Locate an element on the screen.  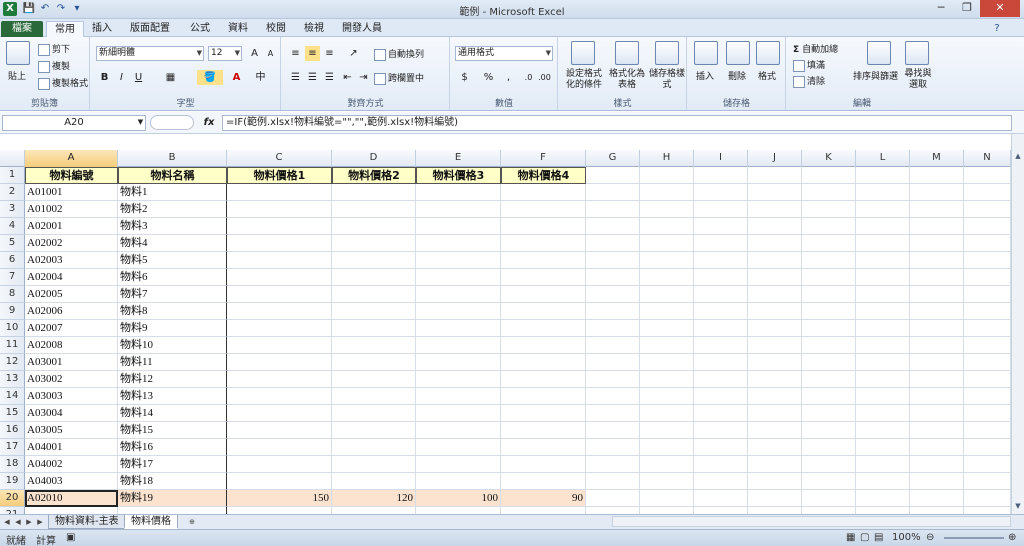
font-size-select: 12 ▼ is located at coordinates (225, 53).